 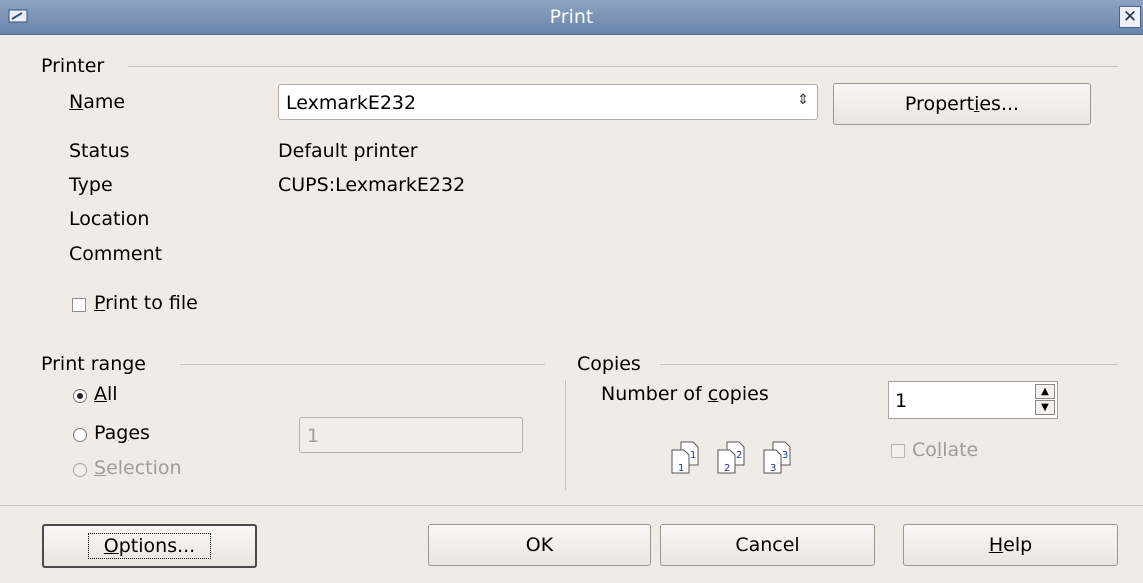 I want to click on updown-arrow-icon: ⇕, so click(x=803, y=100).